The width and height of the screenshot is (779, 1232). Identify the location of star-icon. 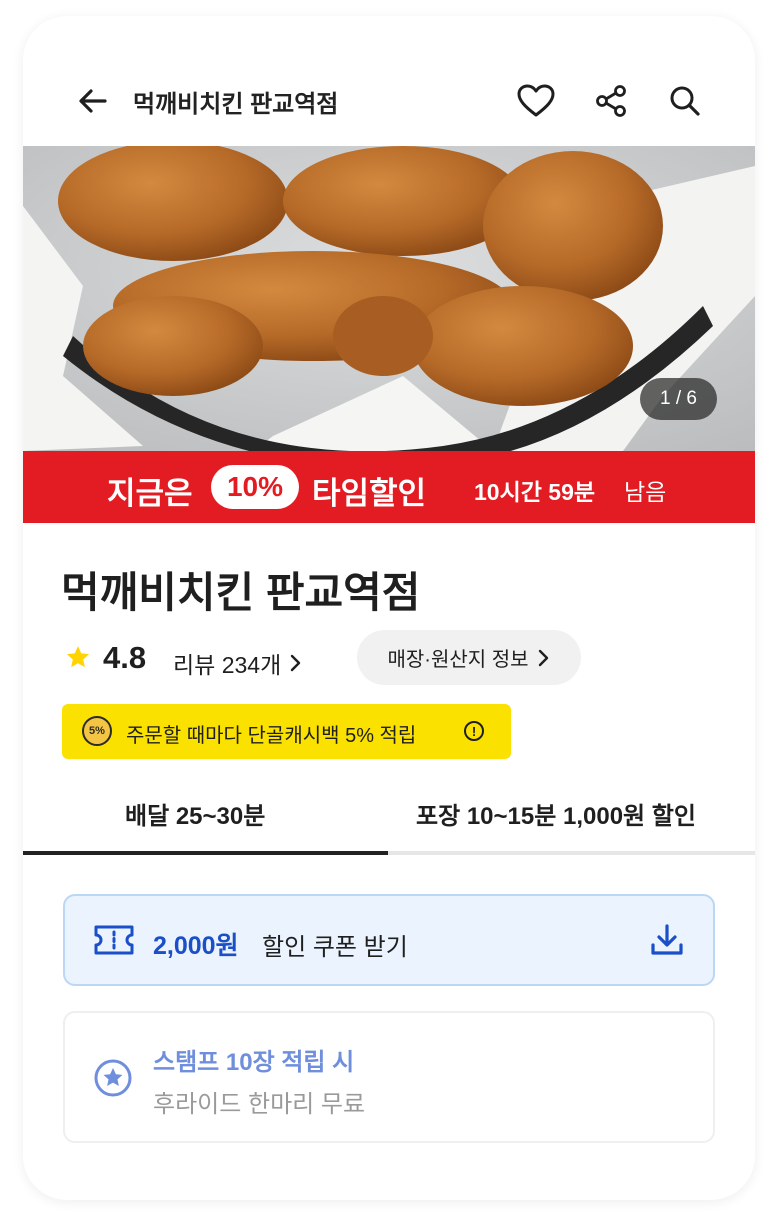
(78, 659).